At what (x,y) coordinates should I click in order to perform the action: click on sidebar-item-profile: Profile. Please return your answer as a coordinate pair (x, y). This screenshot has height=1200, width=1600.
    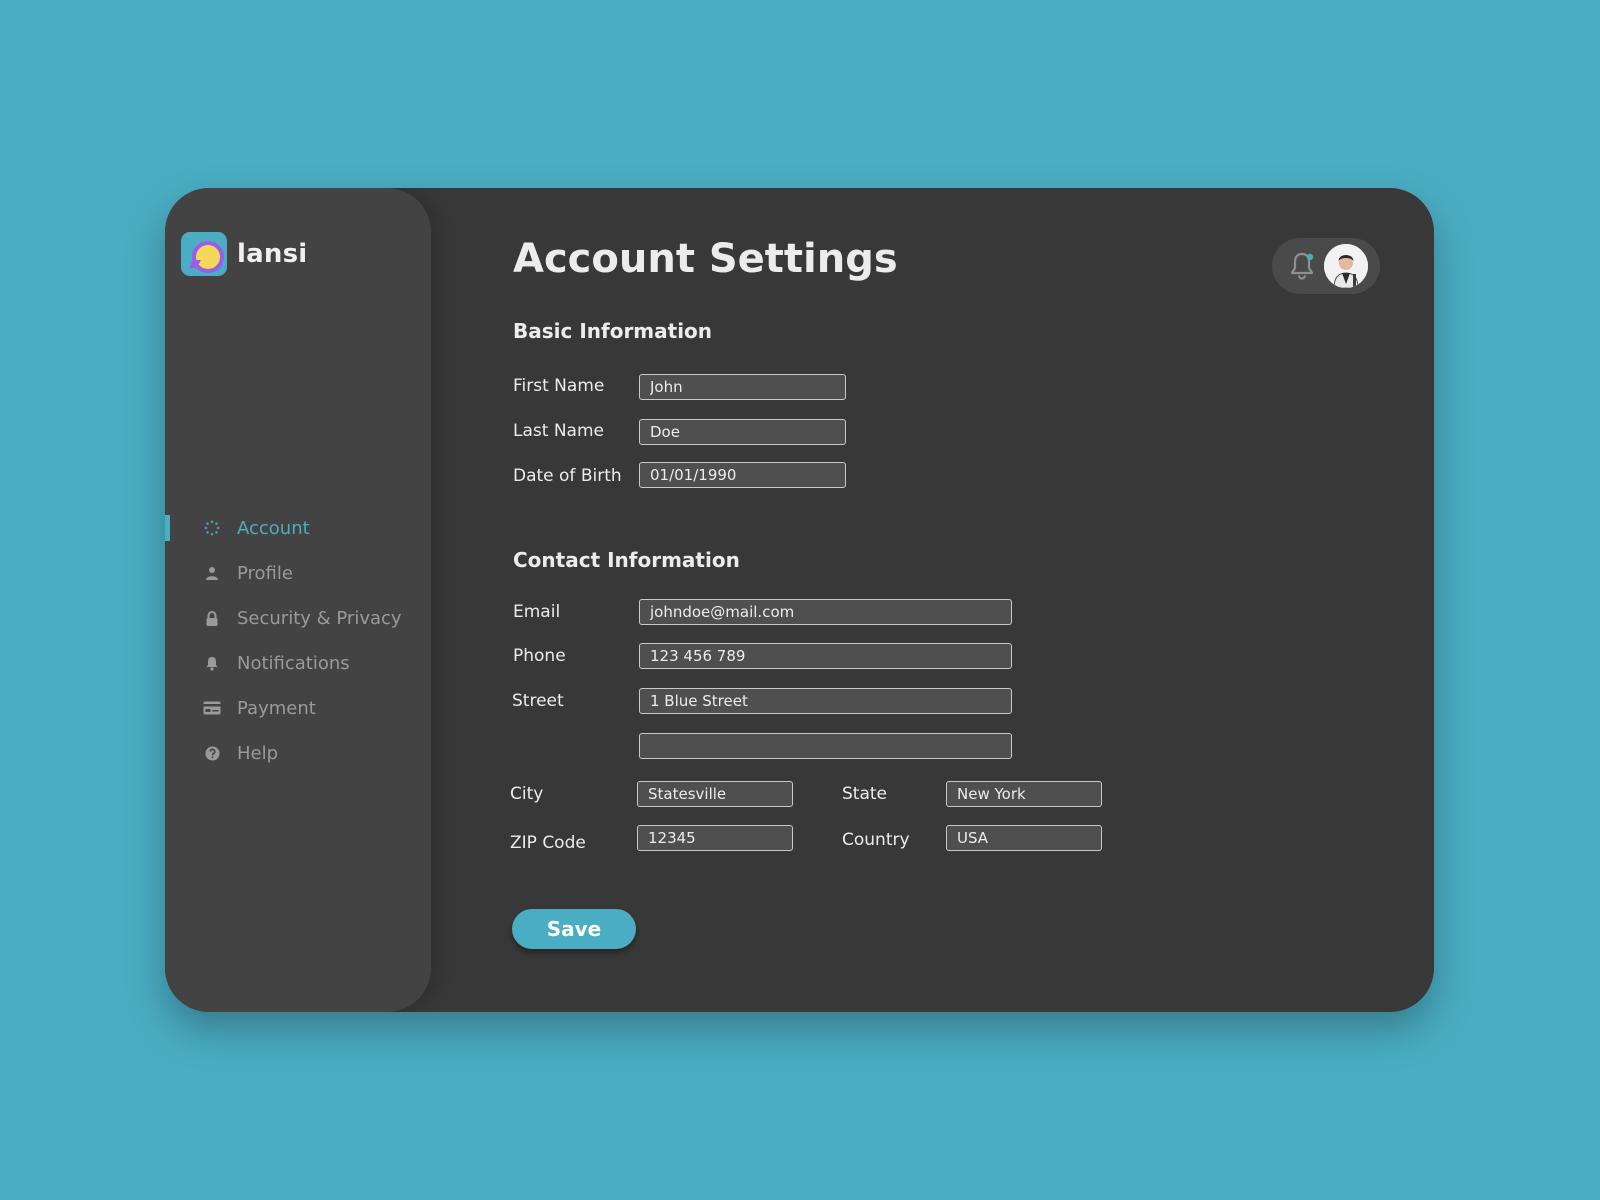
    Looking at the image, I should click on (298, 573).